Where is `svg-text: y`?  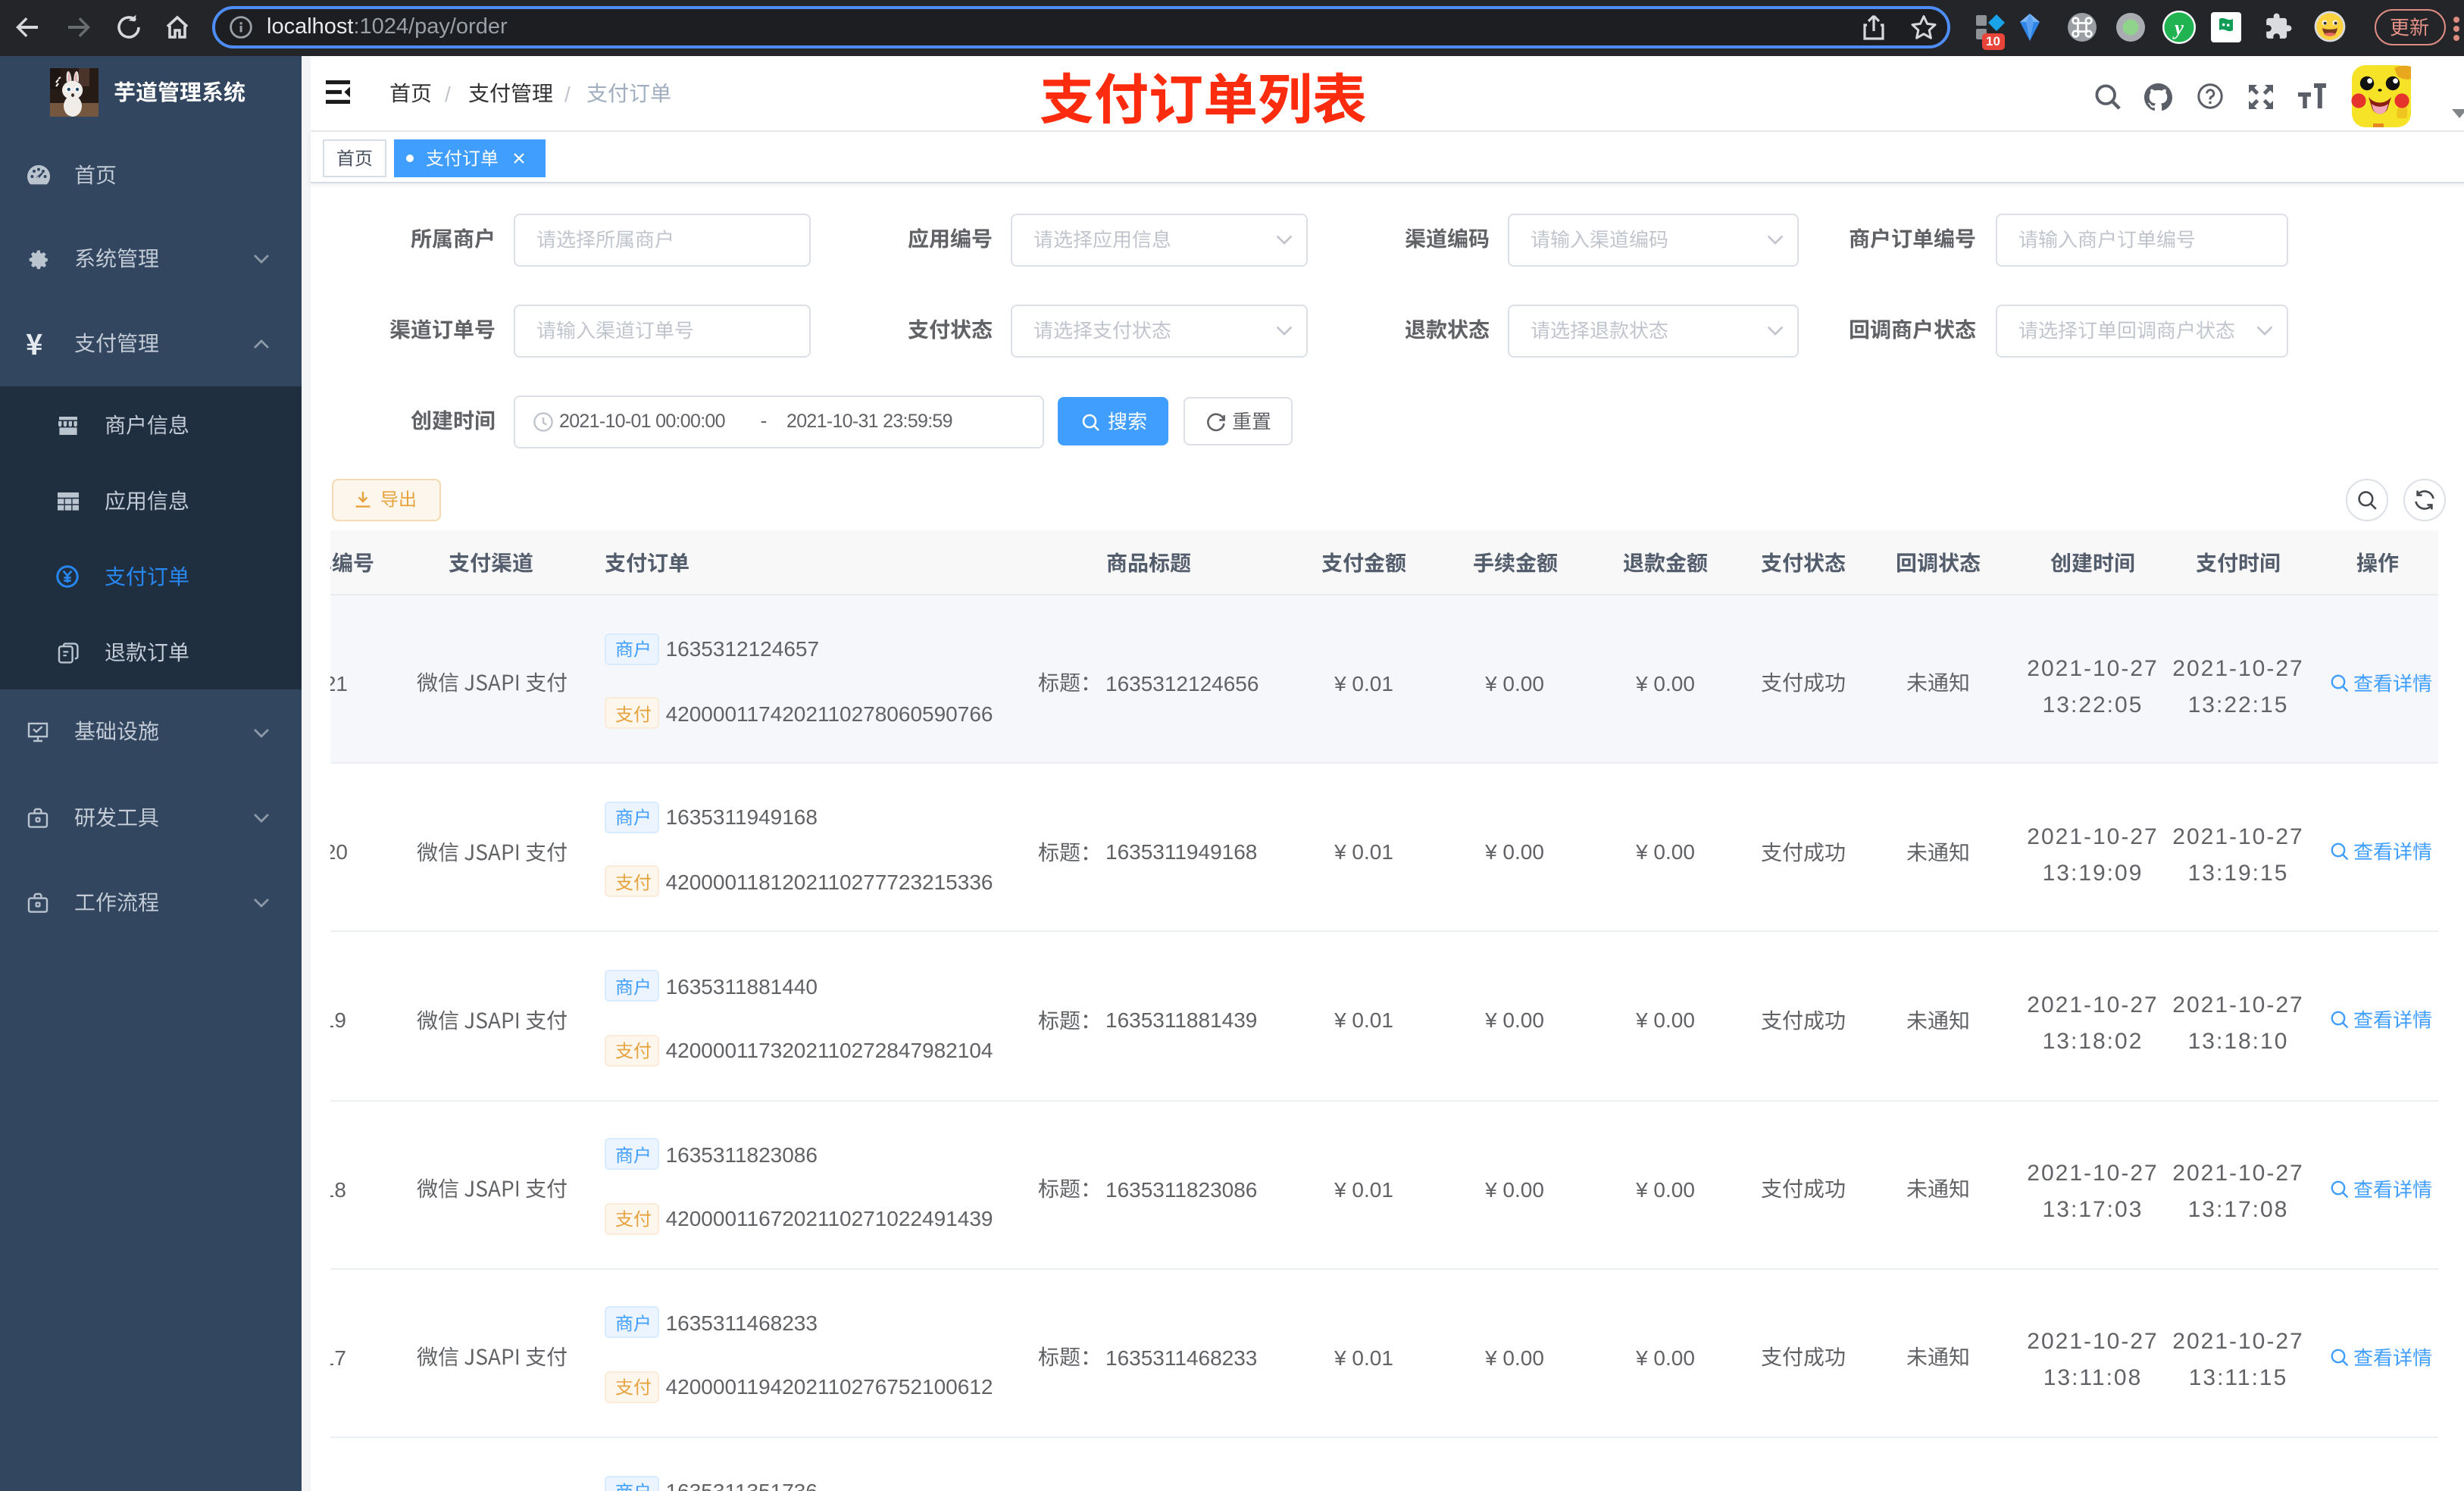
svg-text: y is located at coordinates (2178, 28).